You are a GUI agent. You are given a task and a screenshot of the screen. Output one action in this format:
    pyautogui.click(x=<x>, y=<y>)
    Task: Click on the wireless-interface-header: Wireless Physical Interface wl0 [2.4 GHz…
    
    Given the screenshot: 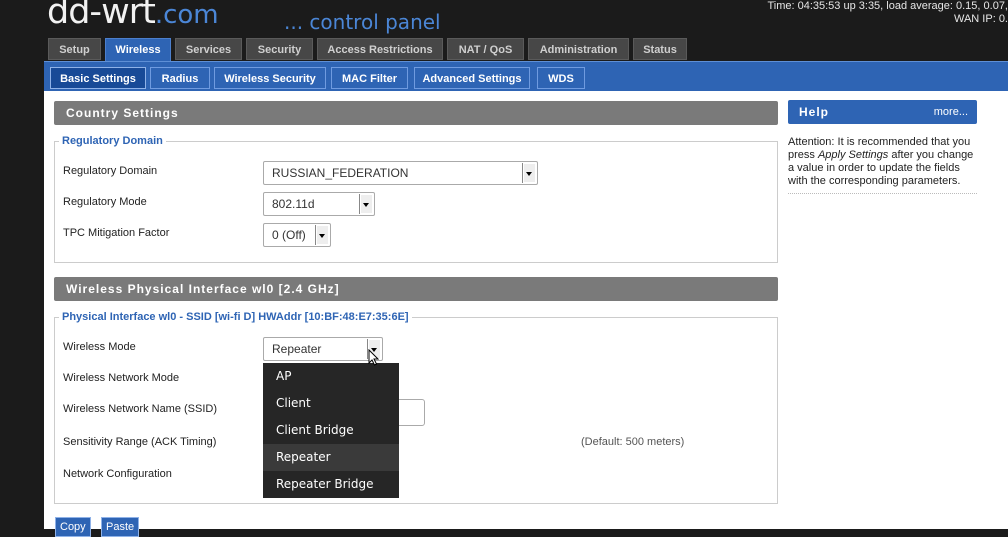 What is the action you would take?
    pyautogui.click(x=416, y=289)
    